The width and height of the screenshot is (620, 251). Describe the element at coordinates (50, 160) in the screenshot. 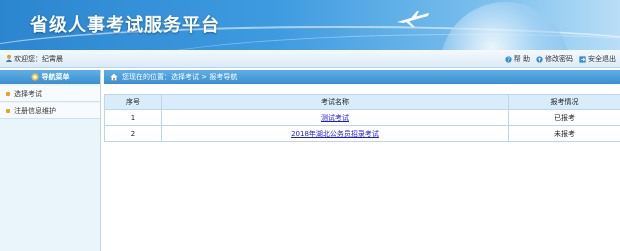

I see `sidebar: 导航菜单 选择考试 注册信息维护` at that location.